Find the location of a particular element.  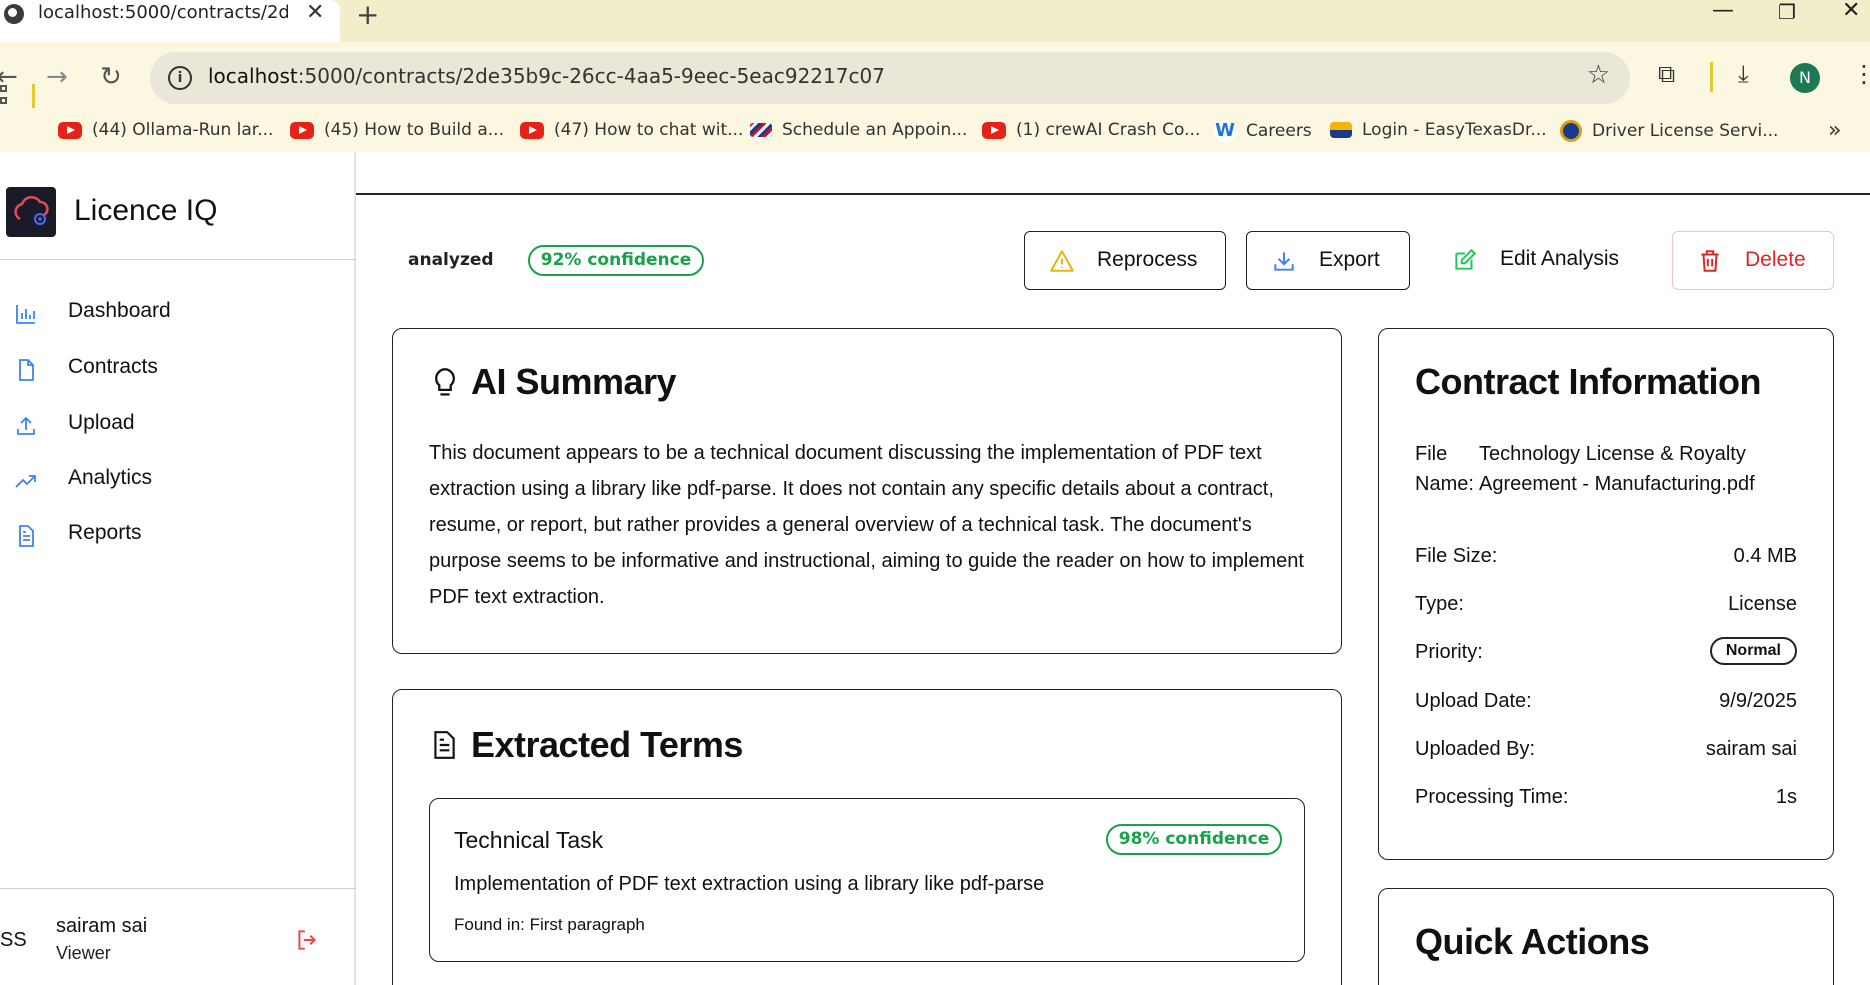

w-icon: W is located at coordinates (1225, 131).